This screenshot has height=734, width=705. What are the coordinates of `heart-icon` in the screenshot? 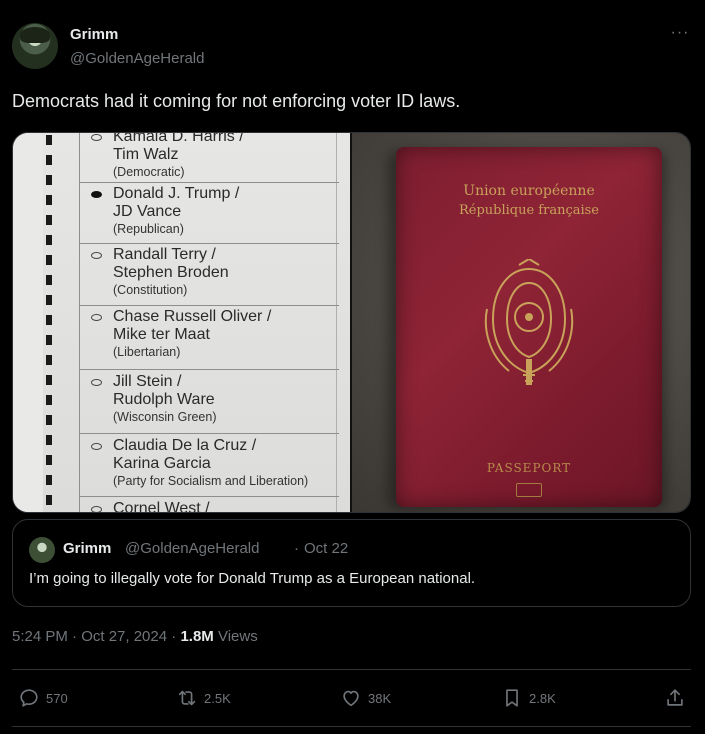 It's located at (351, 698).